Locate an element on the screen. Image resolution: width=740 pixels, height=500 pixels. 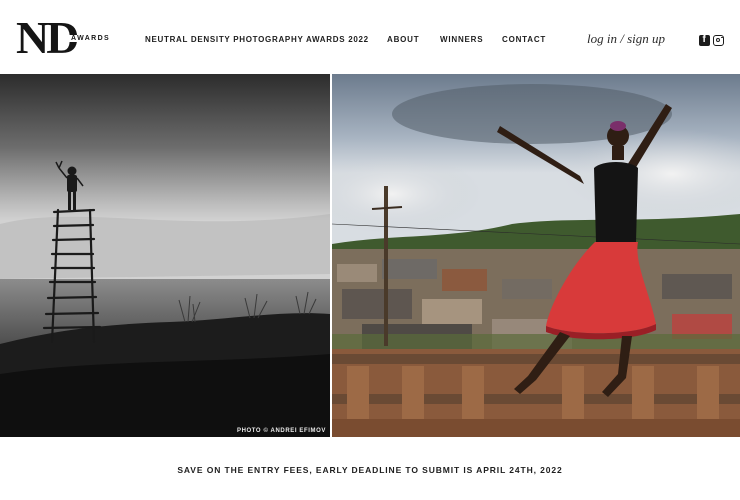
photo-credit: PHOTO © ANDREI EFIMOV is located at coordinates (281, 431).